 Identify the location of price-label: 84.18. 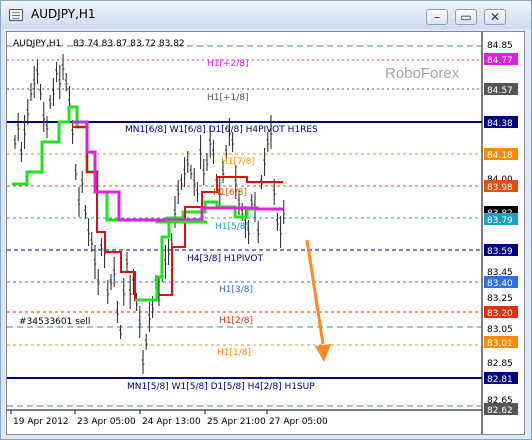
(501, 154).